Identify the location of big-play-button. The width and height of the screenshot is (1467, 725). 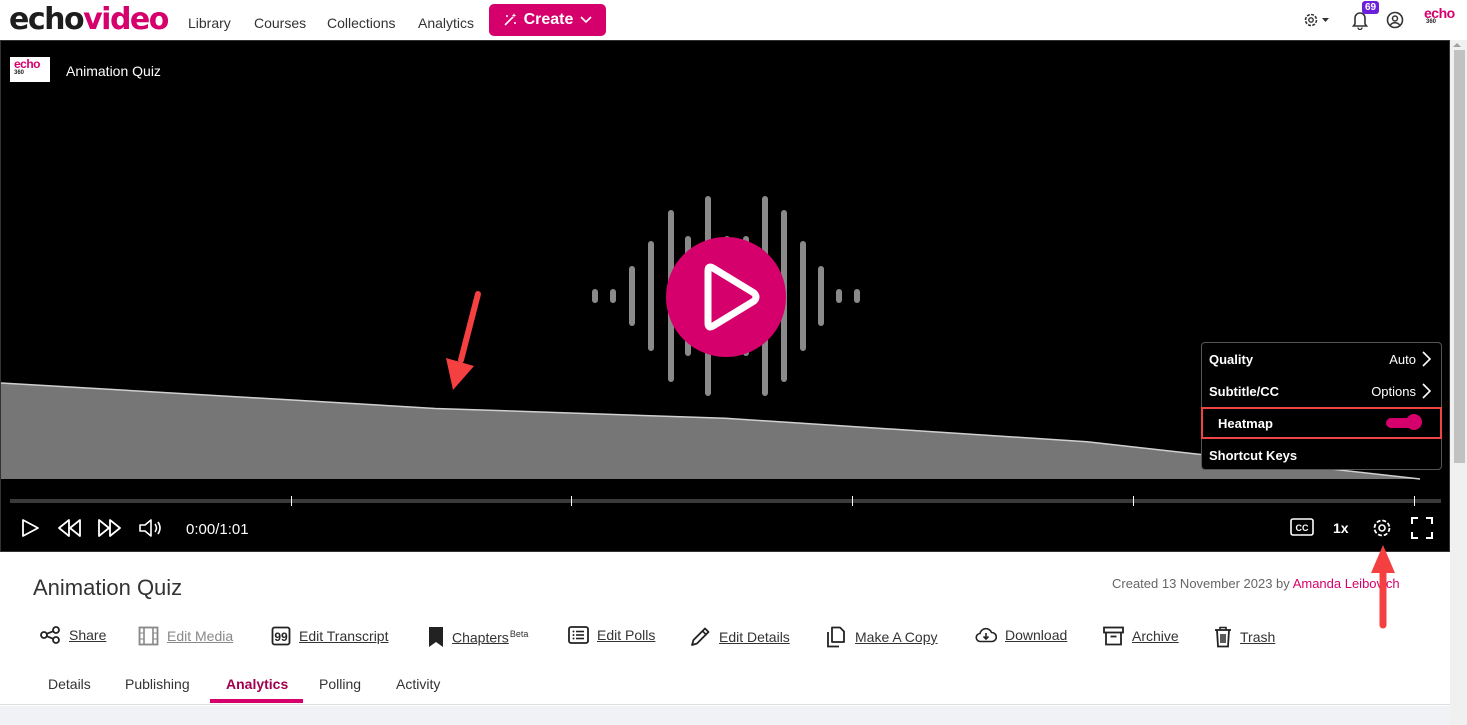
(726, 297).